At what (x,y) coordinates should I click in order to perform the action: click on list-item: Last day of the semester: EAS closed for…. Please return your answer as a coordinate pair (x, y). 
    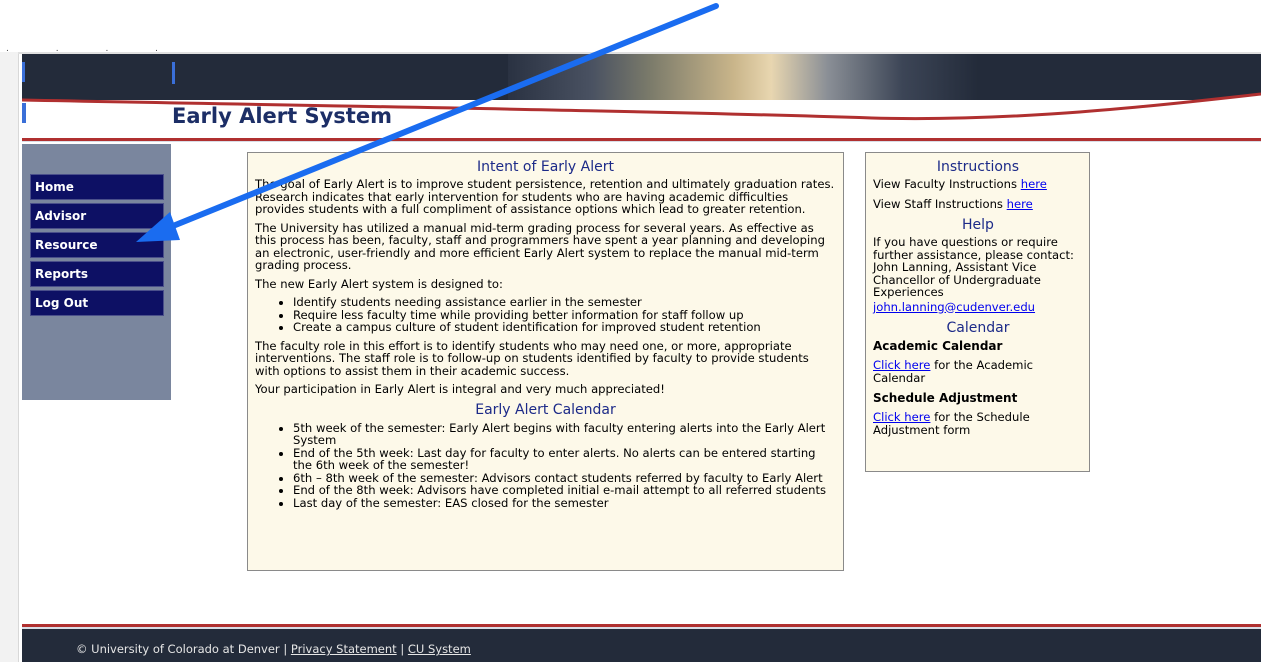
    Looking at the image, I should click on (564, 503).